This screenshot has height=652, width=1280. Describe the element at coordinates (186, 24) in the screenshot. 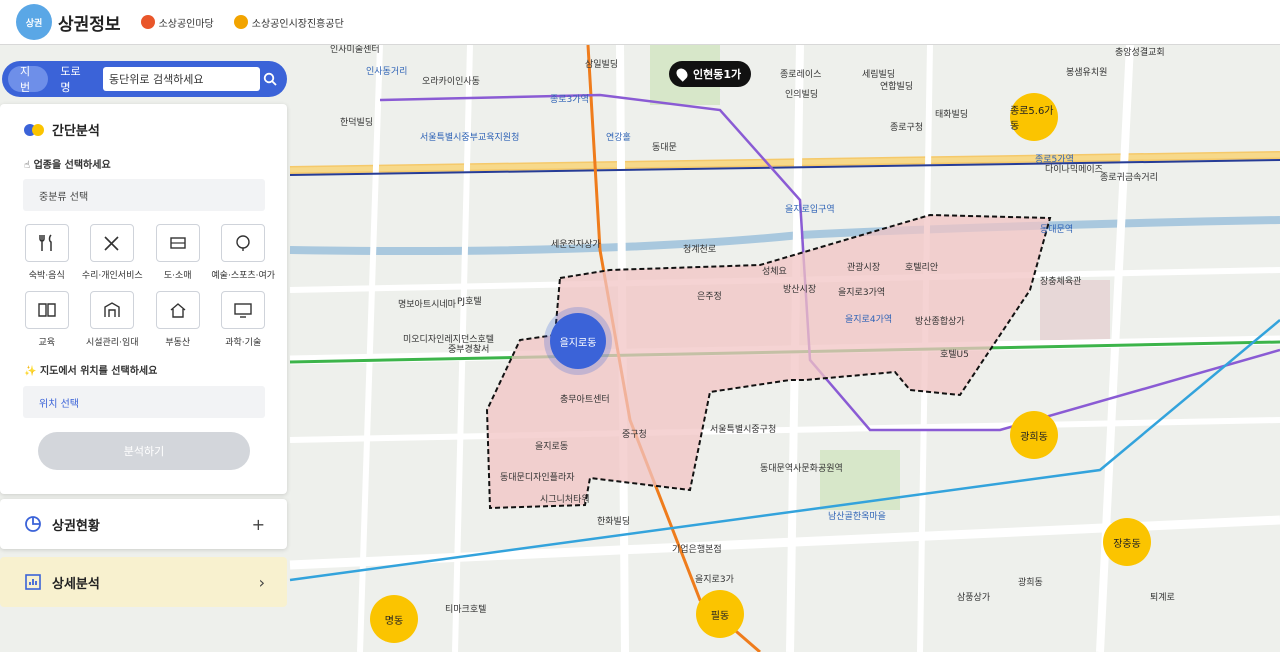

I see `partner-sbiz-label: 소상공인마당` at that location.